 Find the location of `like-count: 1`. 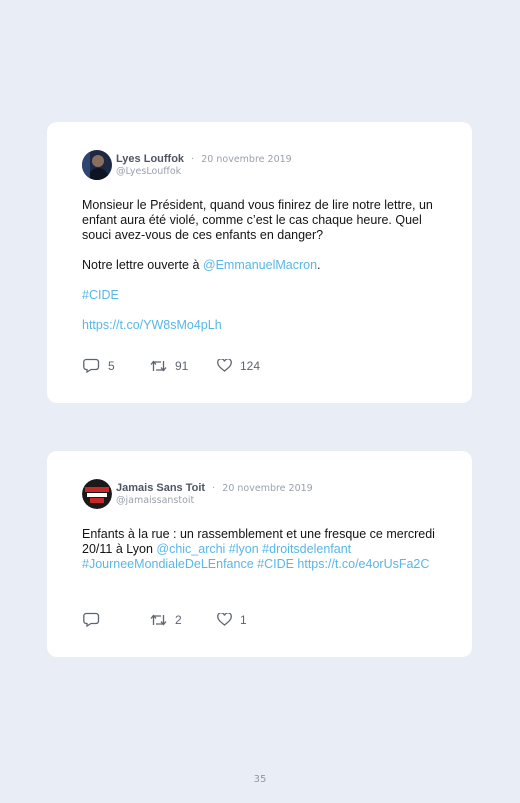

like-count: 1 is located at coordinates (243, 619).